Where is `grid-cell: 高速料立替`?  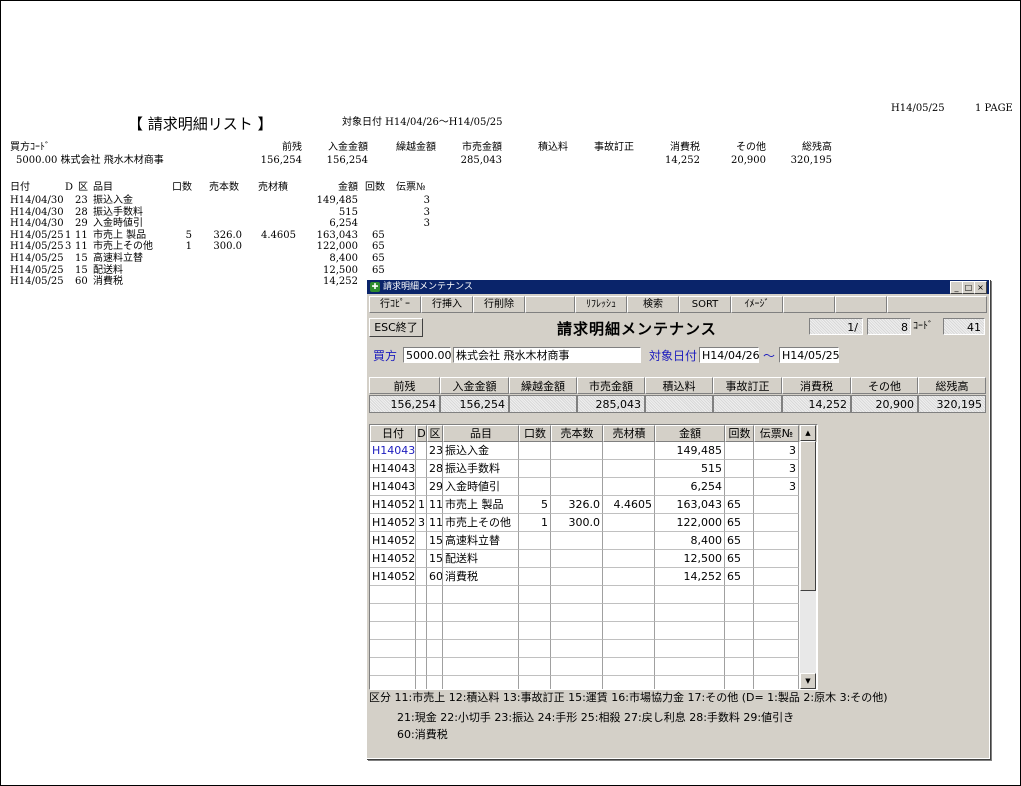 grid-cell: 高速料立替 is located at coordinates (481, 541).